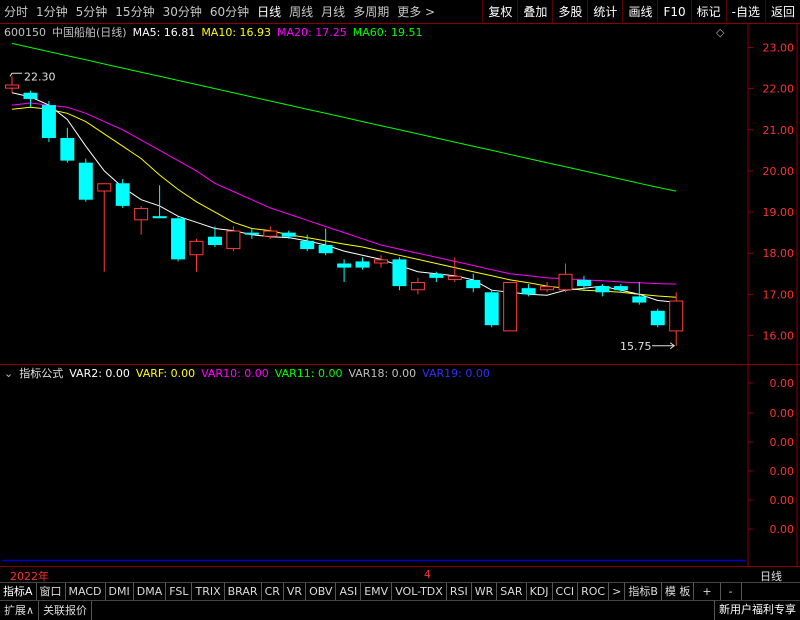 The image size is (800, 620). I want to click on more-periods-button: 更多 >, so click(416, 12).